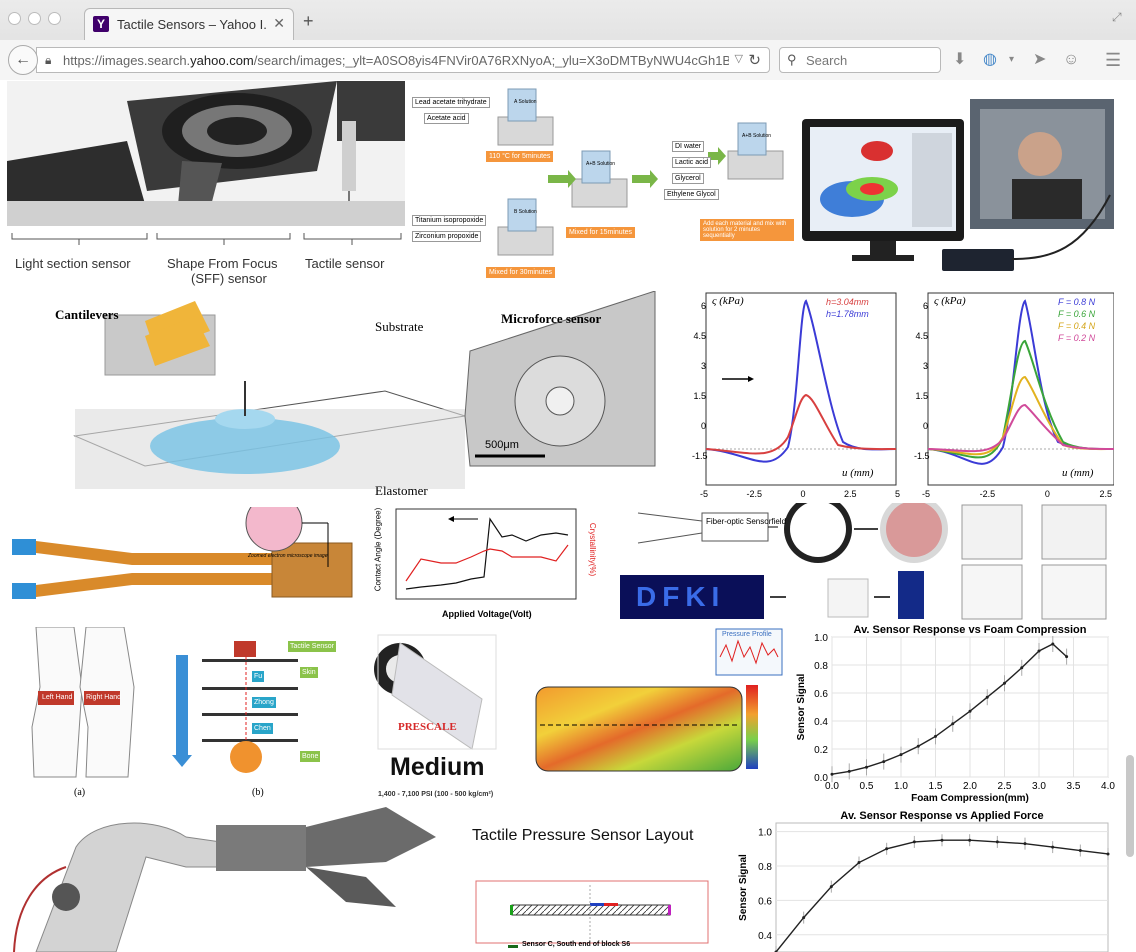 The height and width of the screenshot is (952, 1136). What do you see at coordinates (593, 549) in the screenshot?
I see `ylabel-crystallinity: Crystallinity(%)` at bounding box center [593, 549].